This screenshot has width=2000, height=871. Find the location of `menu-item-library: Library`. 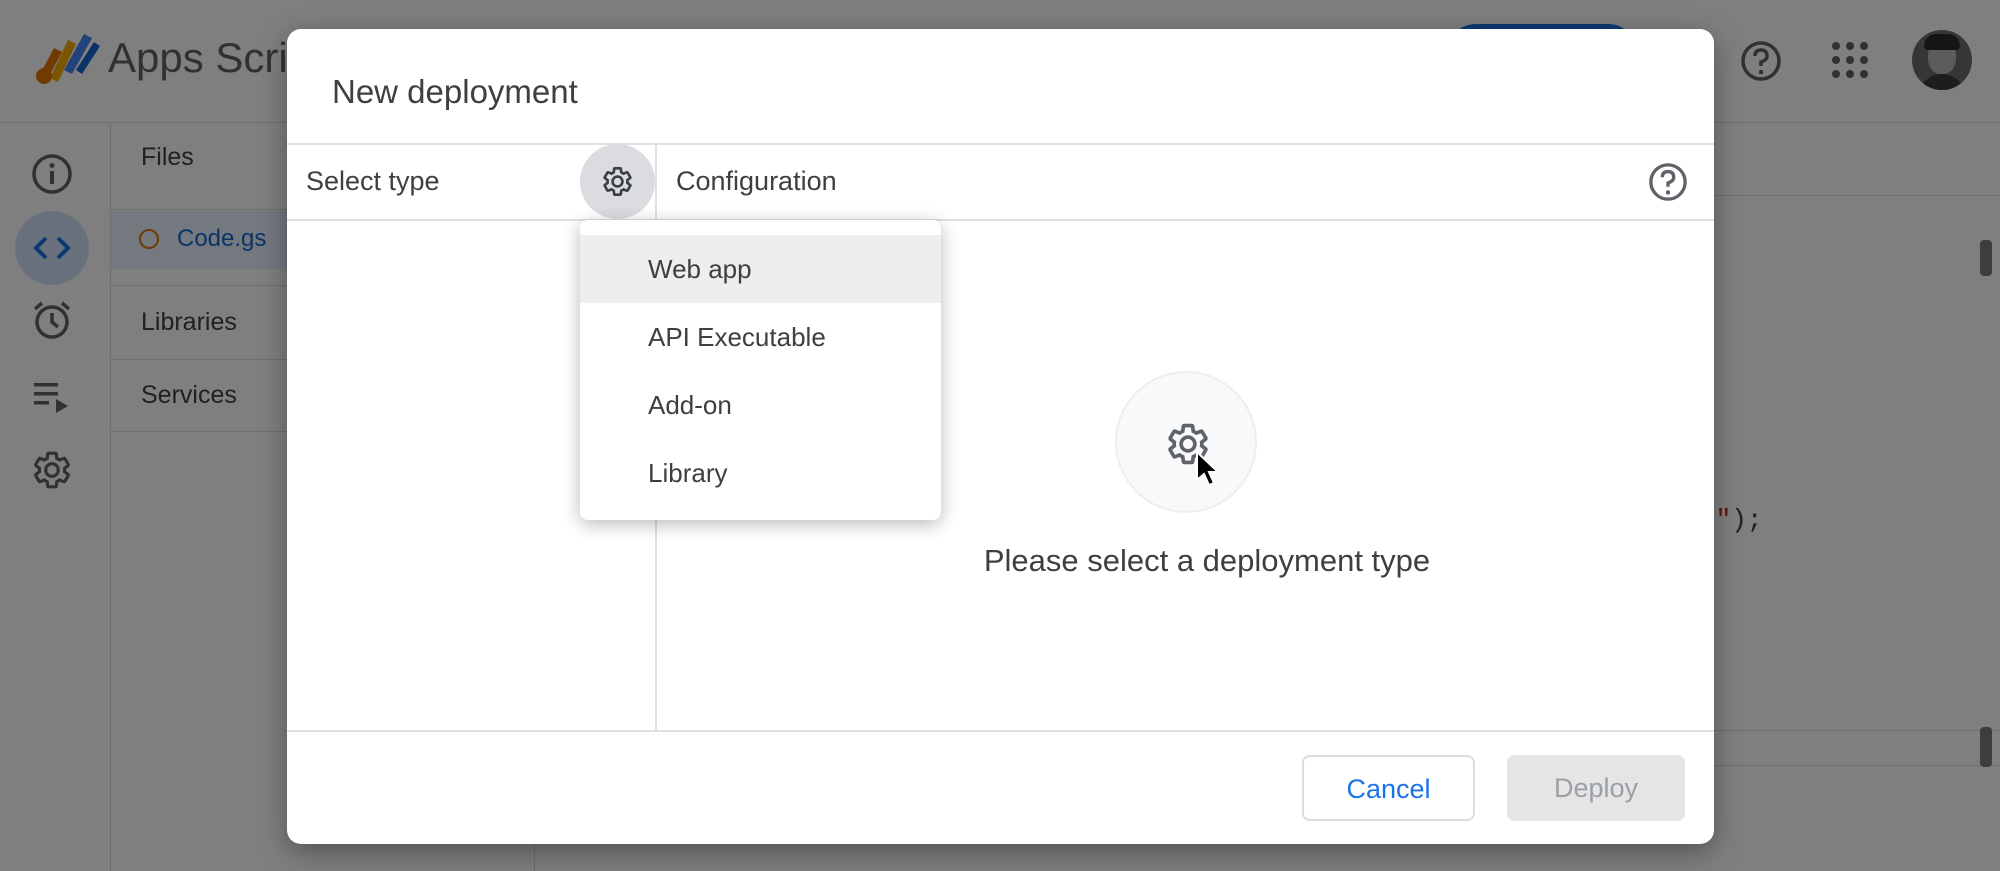

menu-item-library: Library is located at coordinates (760, 473).